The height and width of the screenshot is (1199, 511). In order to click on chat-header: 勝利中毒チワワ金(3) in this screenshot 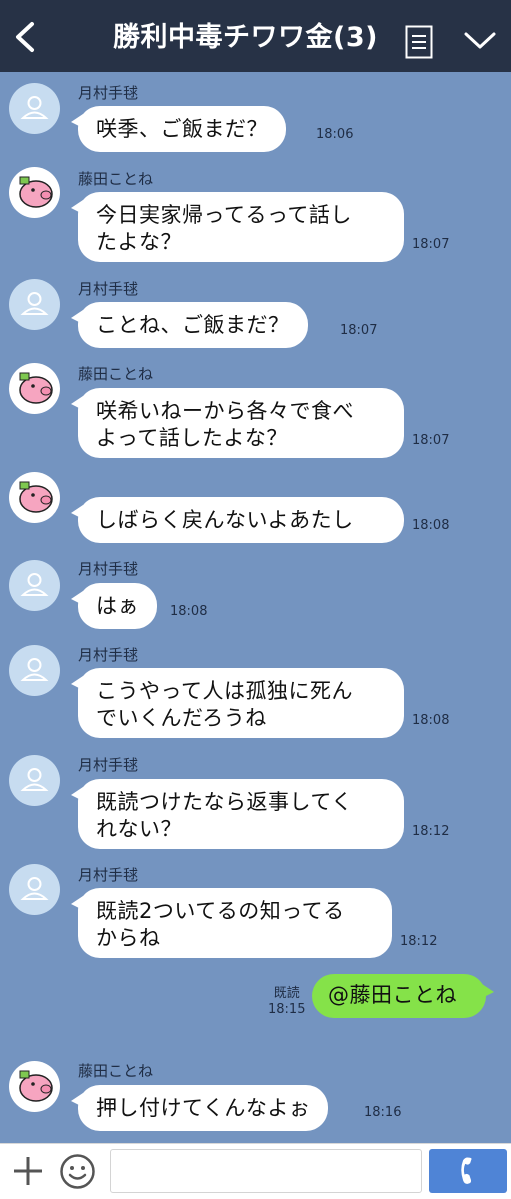, I will do `click(255, 36)`.